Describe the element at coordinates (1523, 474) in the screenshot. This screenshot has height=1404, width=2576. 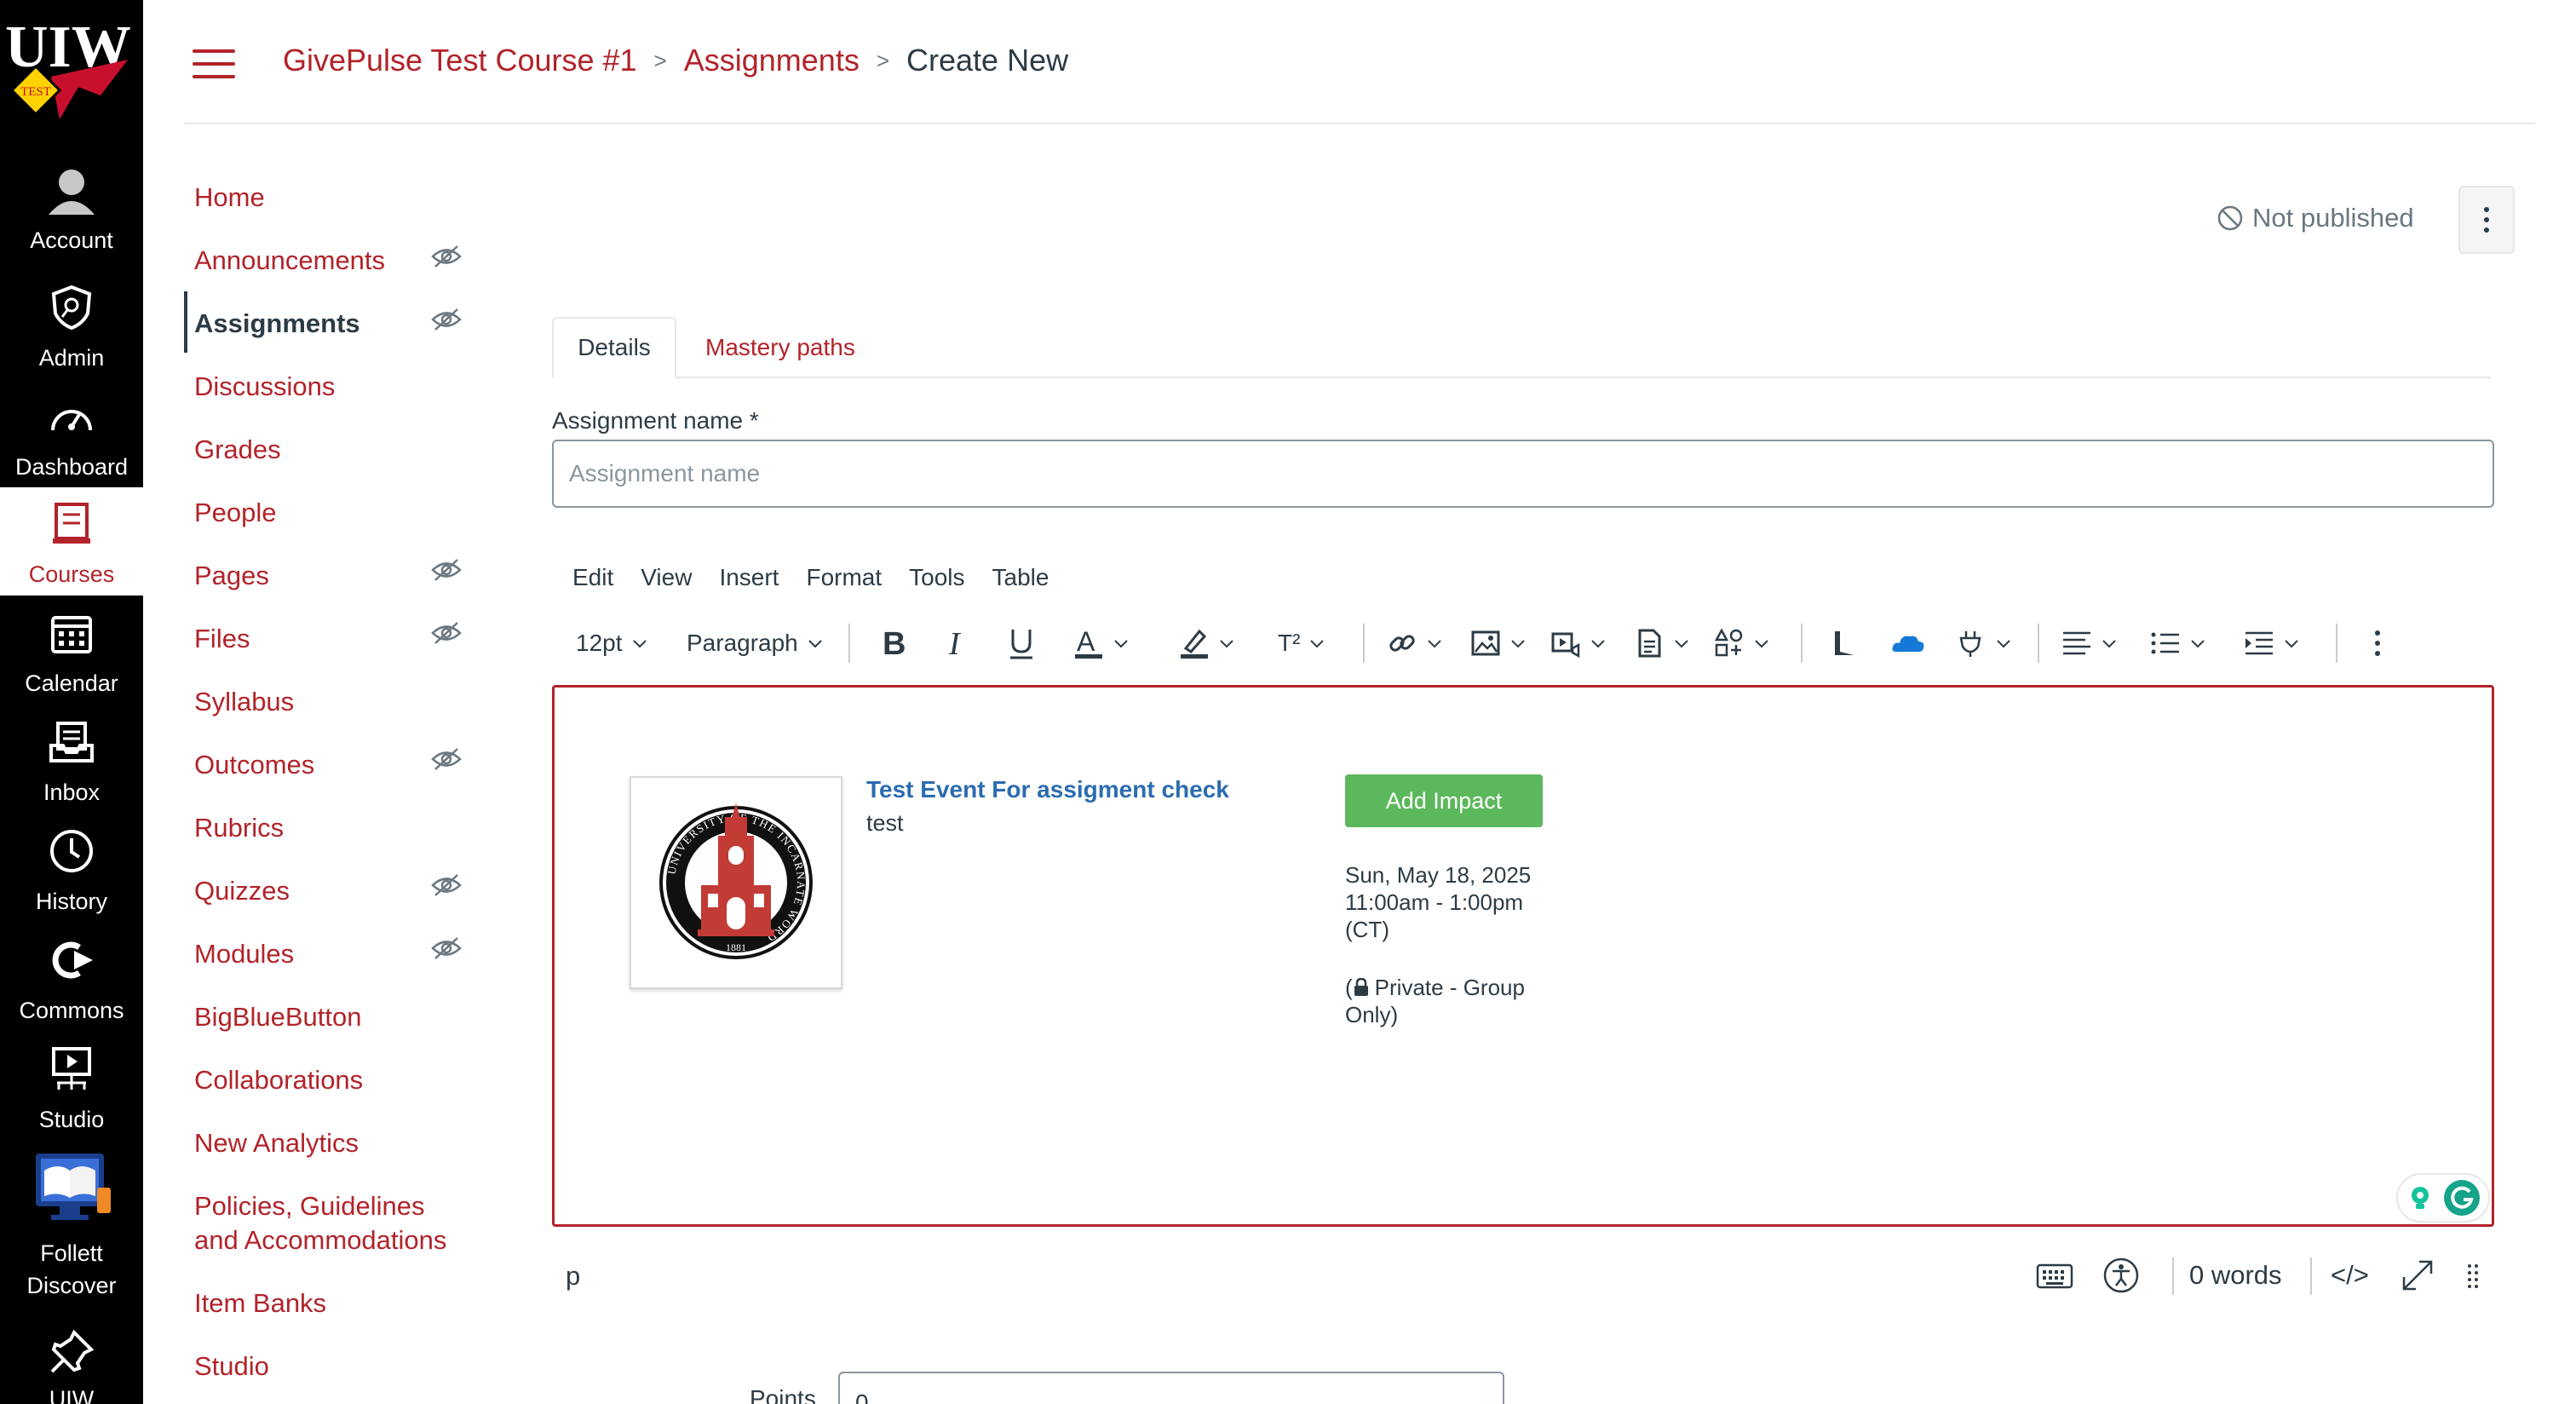
I see `assignment-name-input` at that location.